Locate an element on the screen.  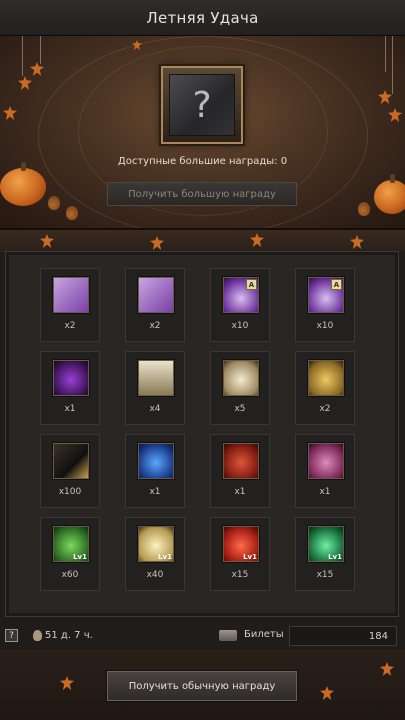
black-gold-bag-icon is located at coordinates (71, 461).